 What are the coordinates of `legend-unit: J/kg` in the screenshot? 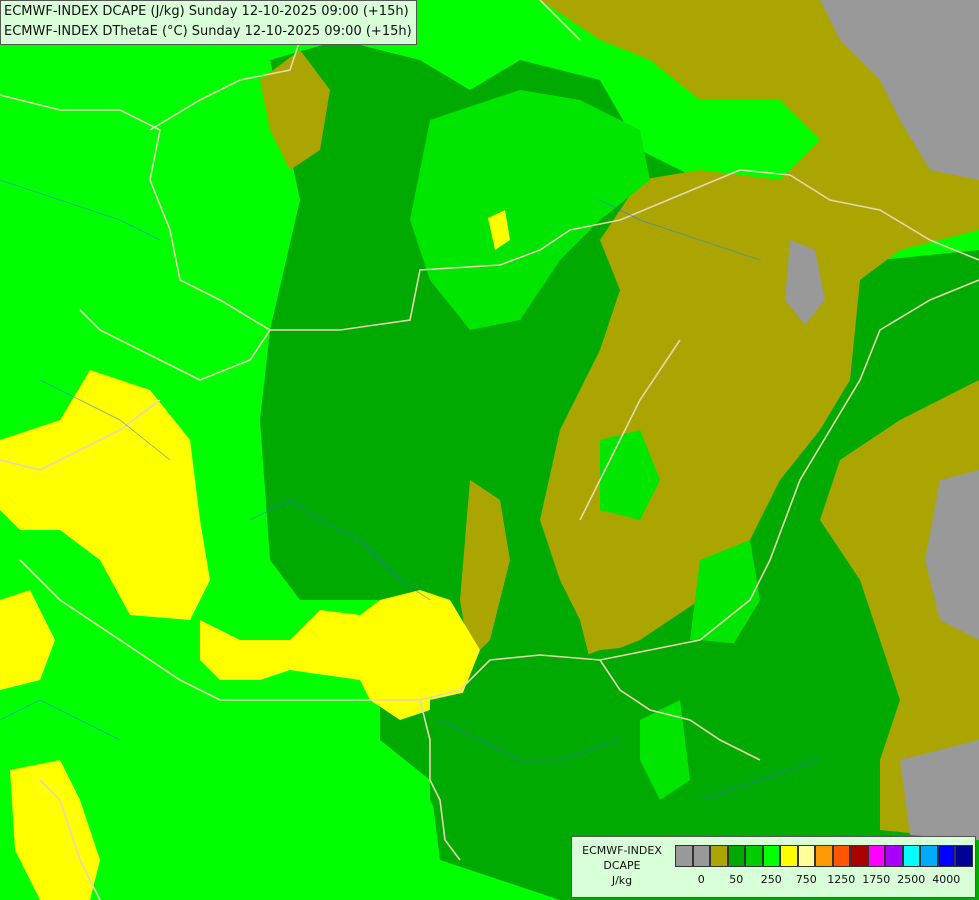 It's located at (622, 880).